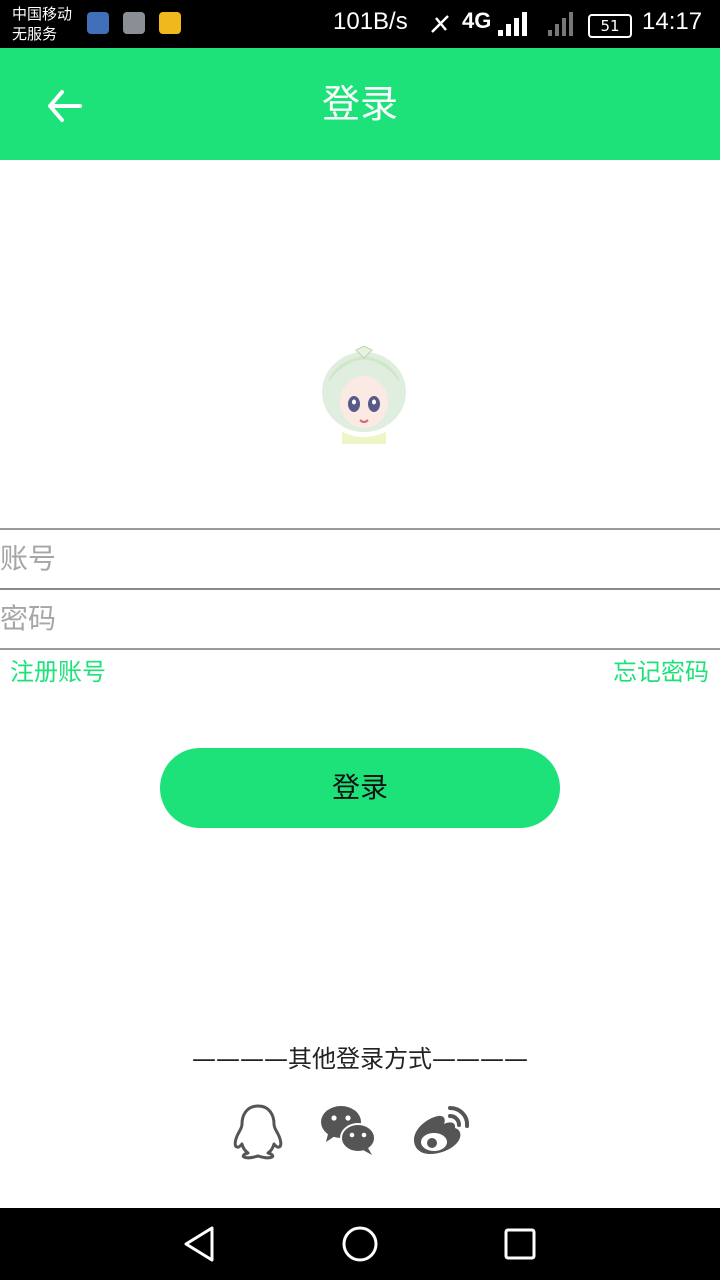 This screenshot has height=1280, width=720. I want to click on qq-icon, so click(258, 1130).